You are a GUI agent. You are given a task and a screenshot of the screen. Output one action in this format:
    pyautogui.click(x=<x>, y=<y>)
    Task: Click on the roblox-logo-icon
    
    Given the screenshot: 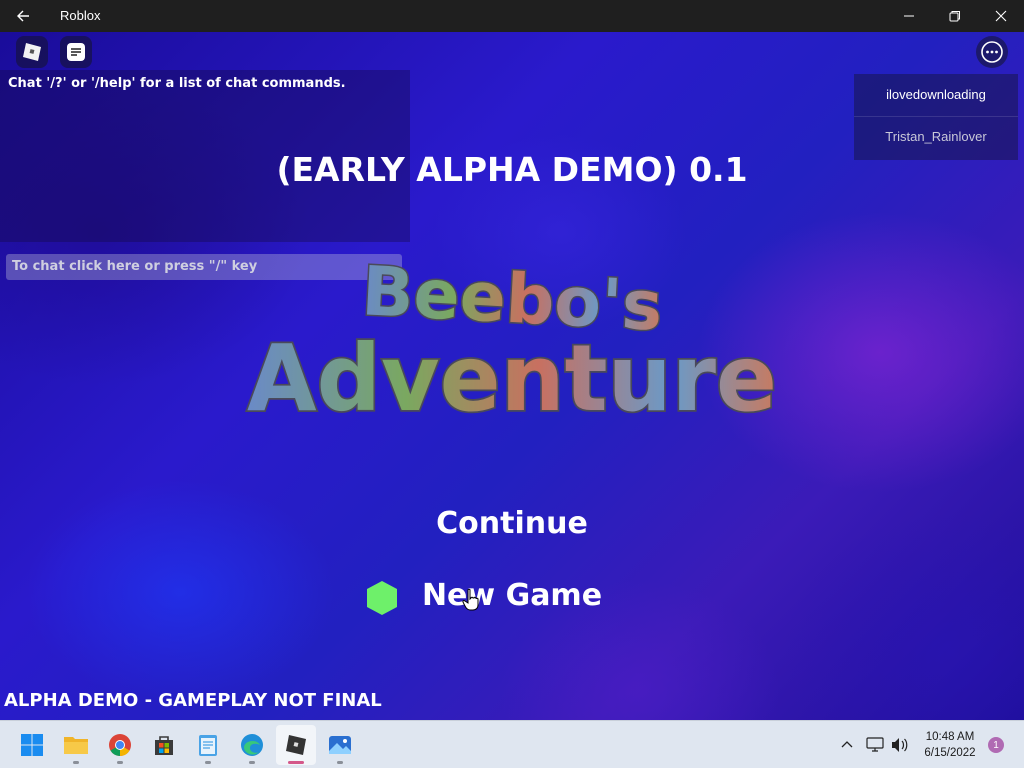 What is the action you would take?
    pyautogui.click(x=32, y=52)
    